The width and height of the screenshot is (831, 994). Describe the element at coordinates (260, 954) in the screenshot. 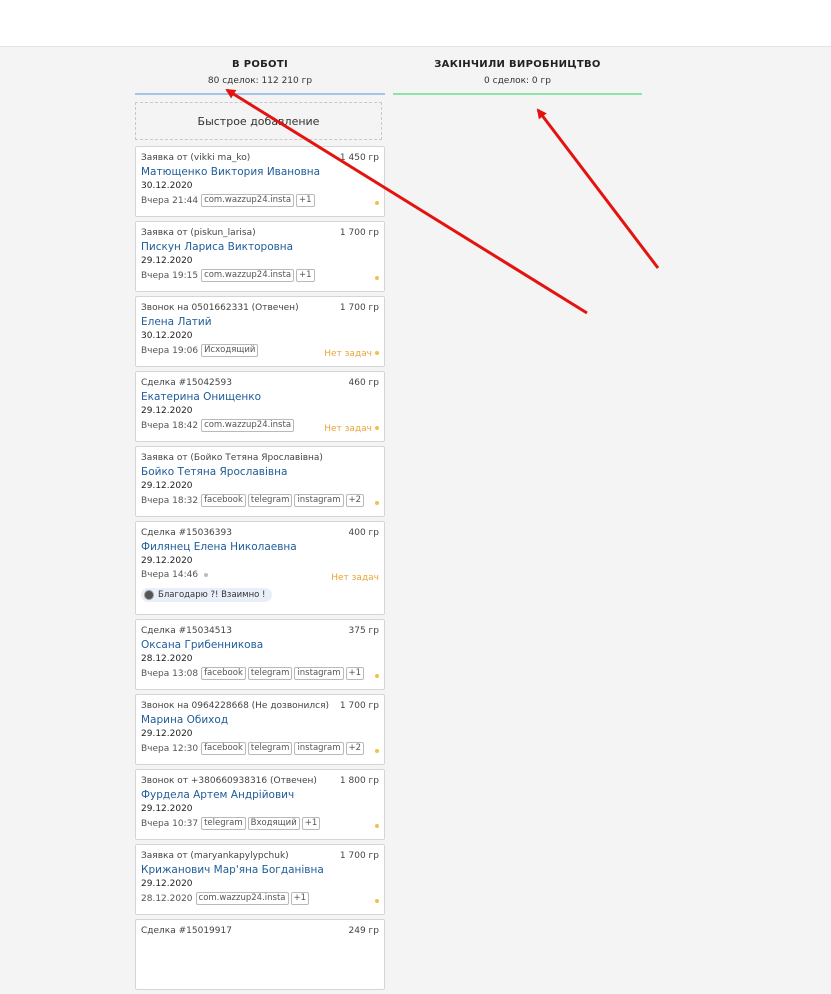

I see `deal-card: Сделка #15019917 249 гр` at that location.